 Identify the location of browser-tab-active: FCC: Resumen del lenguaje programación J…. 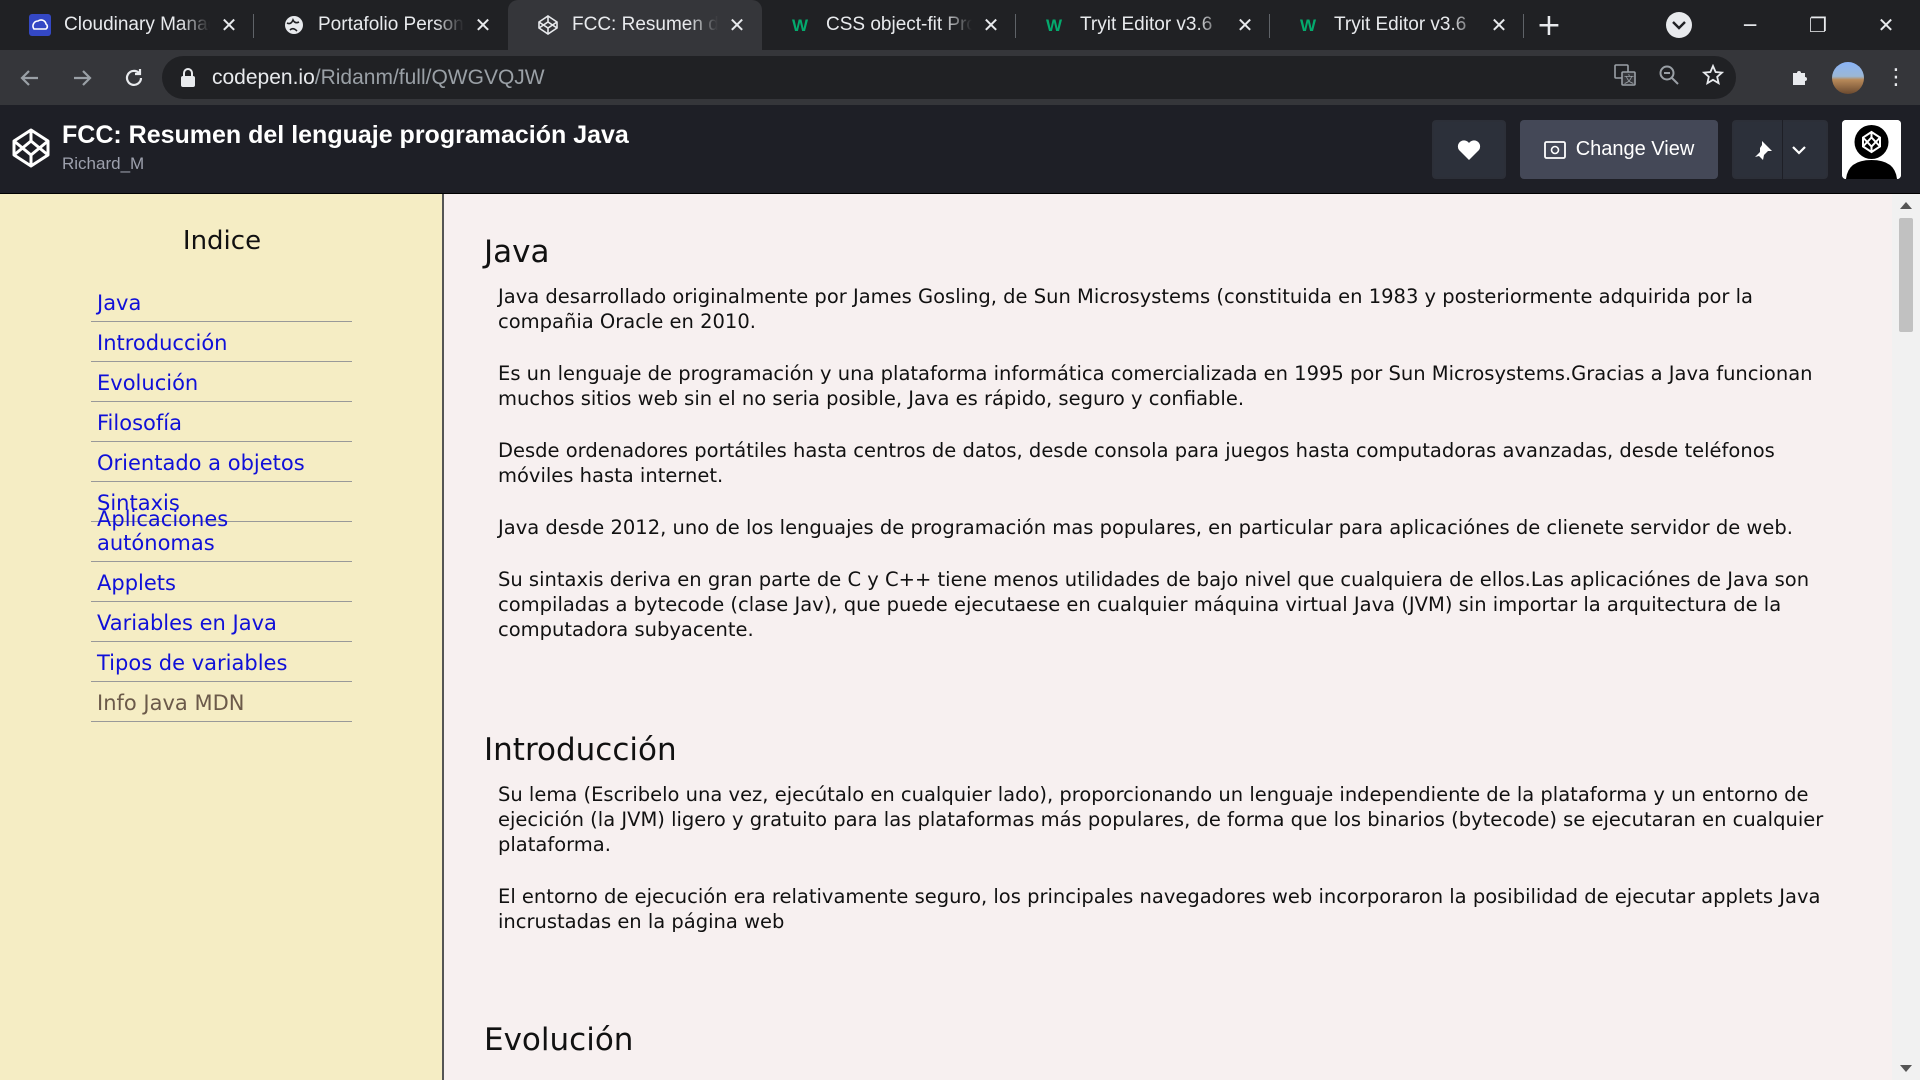
(635, 25).